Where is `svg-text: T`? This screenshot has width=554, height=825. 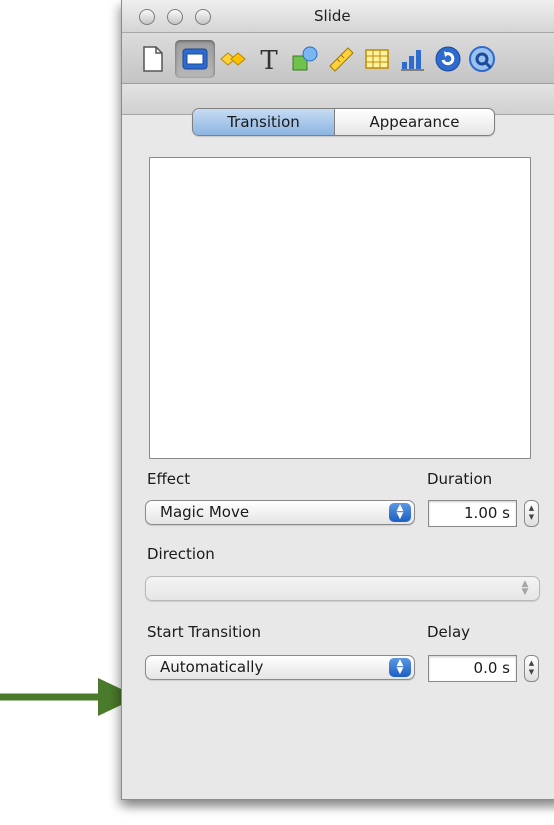 svg-text: T is located at coordinates (269, 60).